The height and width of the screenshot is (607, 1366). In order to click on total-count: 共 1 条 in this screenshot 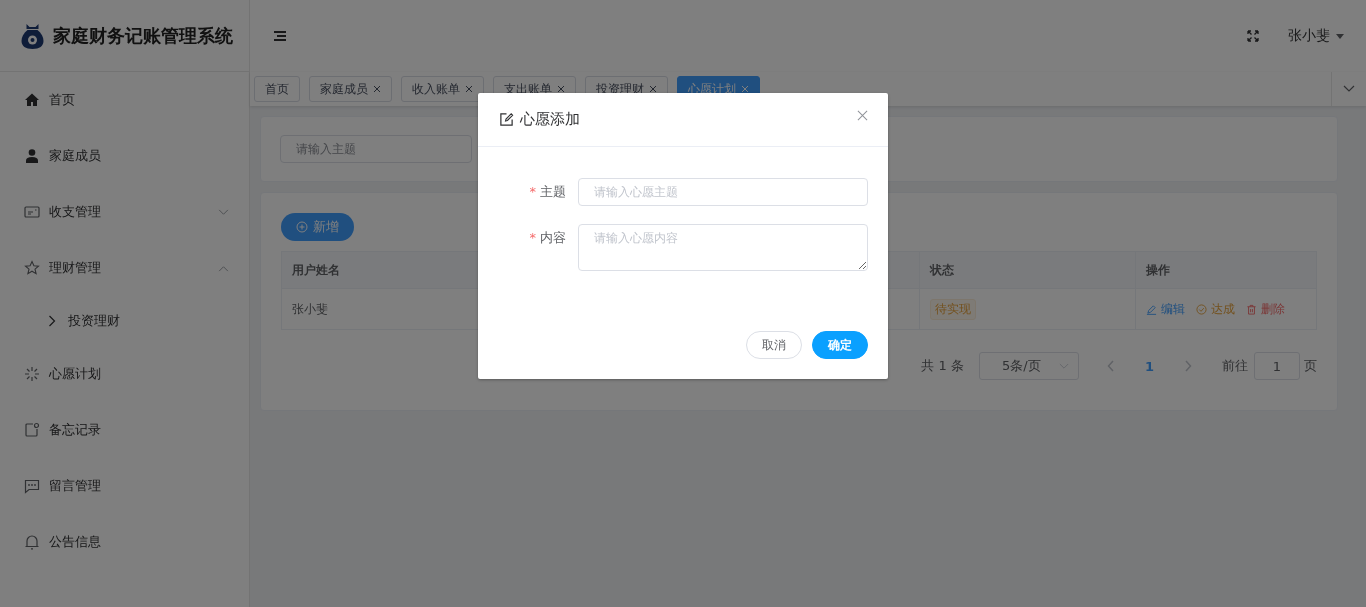, I will do `click(942, 366)`.